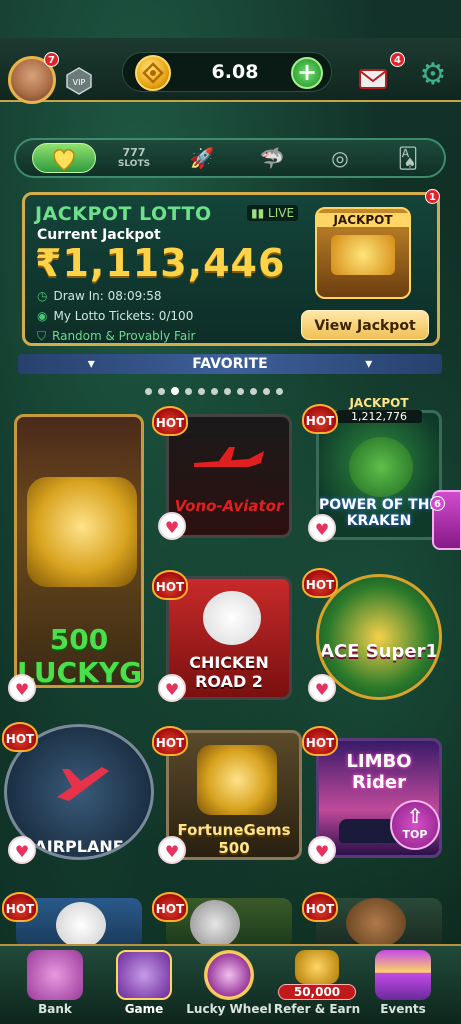 The height and width of the screenshot is (1024, 461). I want to click on game-name: POWER OF THE KRAKEN, so click(379, 513).